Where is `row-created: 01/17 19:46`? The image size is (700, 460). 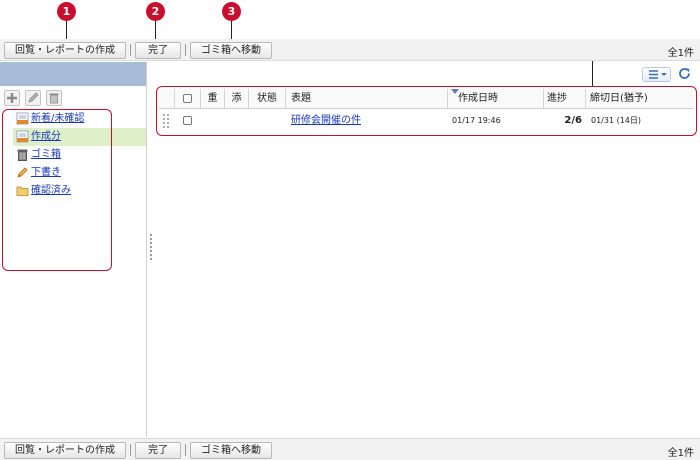 row-created: 01/17 19:46 is located at coordinates (476, 120).